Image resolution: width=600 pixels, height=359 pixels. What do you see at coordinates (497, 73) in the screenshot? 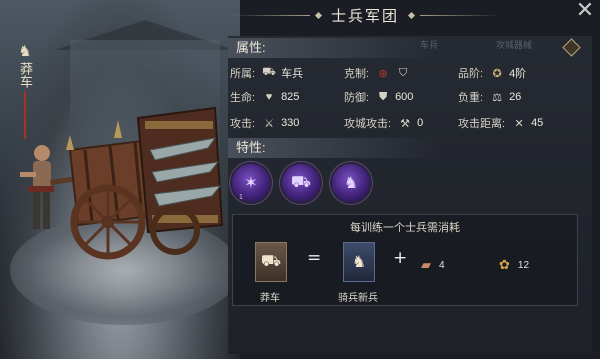
I see `rank-badge-icon: ✪` at bounding box center [497, 73].